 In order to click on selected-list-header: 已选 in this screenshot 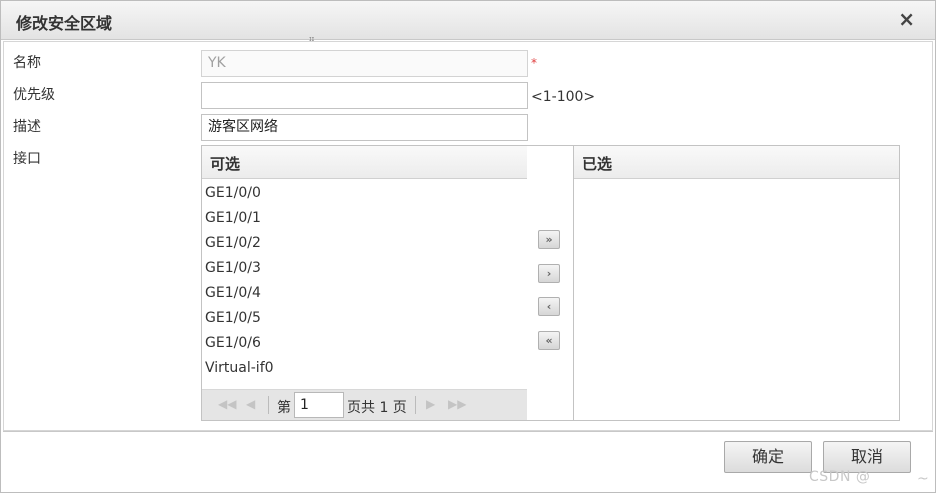, I will do `click(736, 162)`.